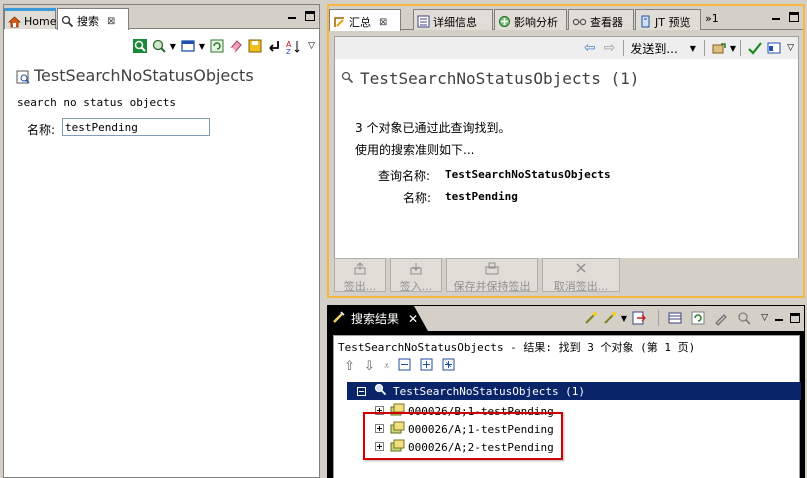  I want to click on save-keep-checkout-button: 保存并保持签出, so click(492, 275).